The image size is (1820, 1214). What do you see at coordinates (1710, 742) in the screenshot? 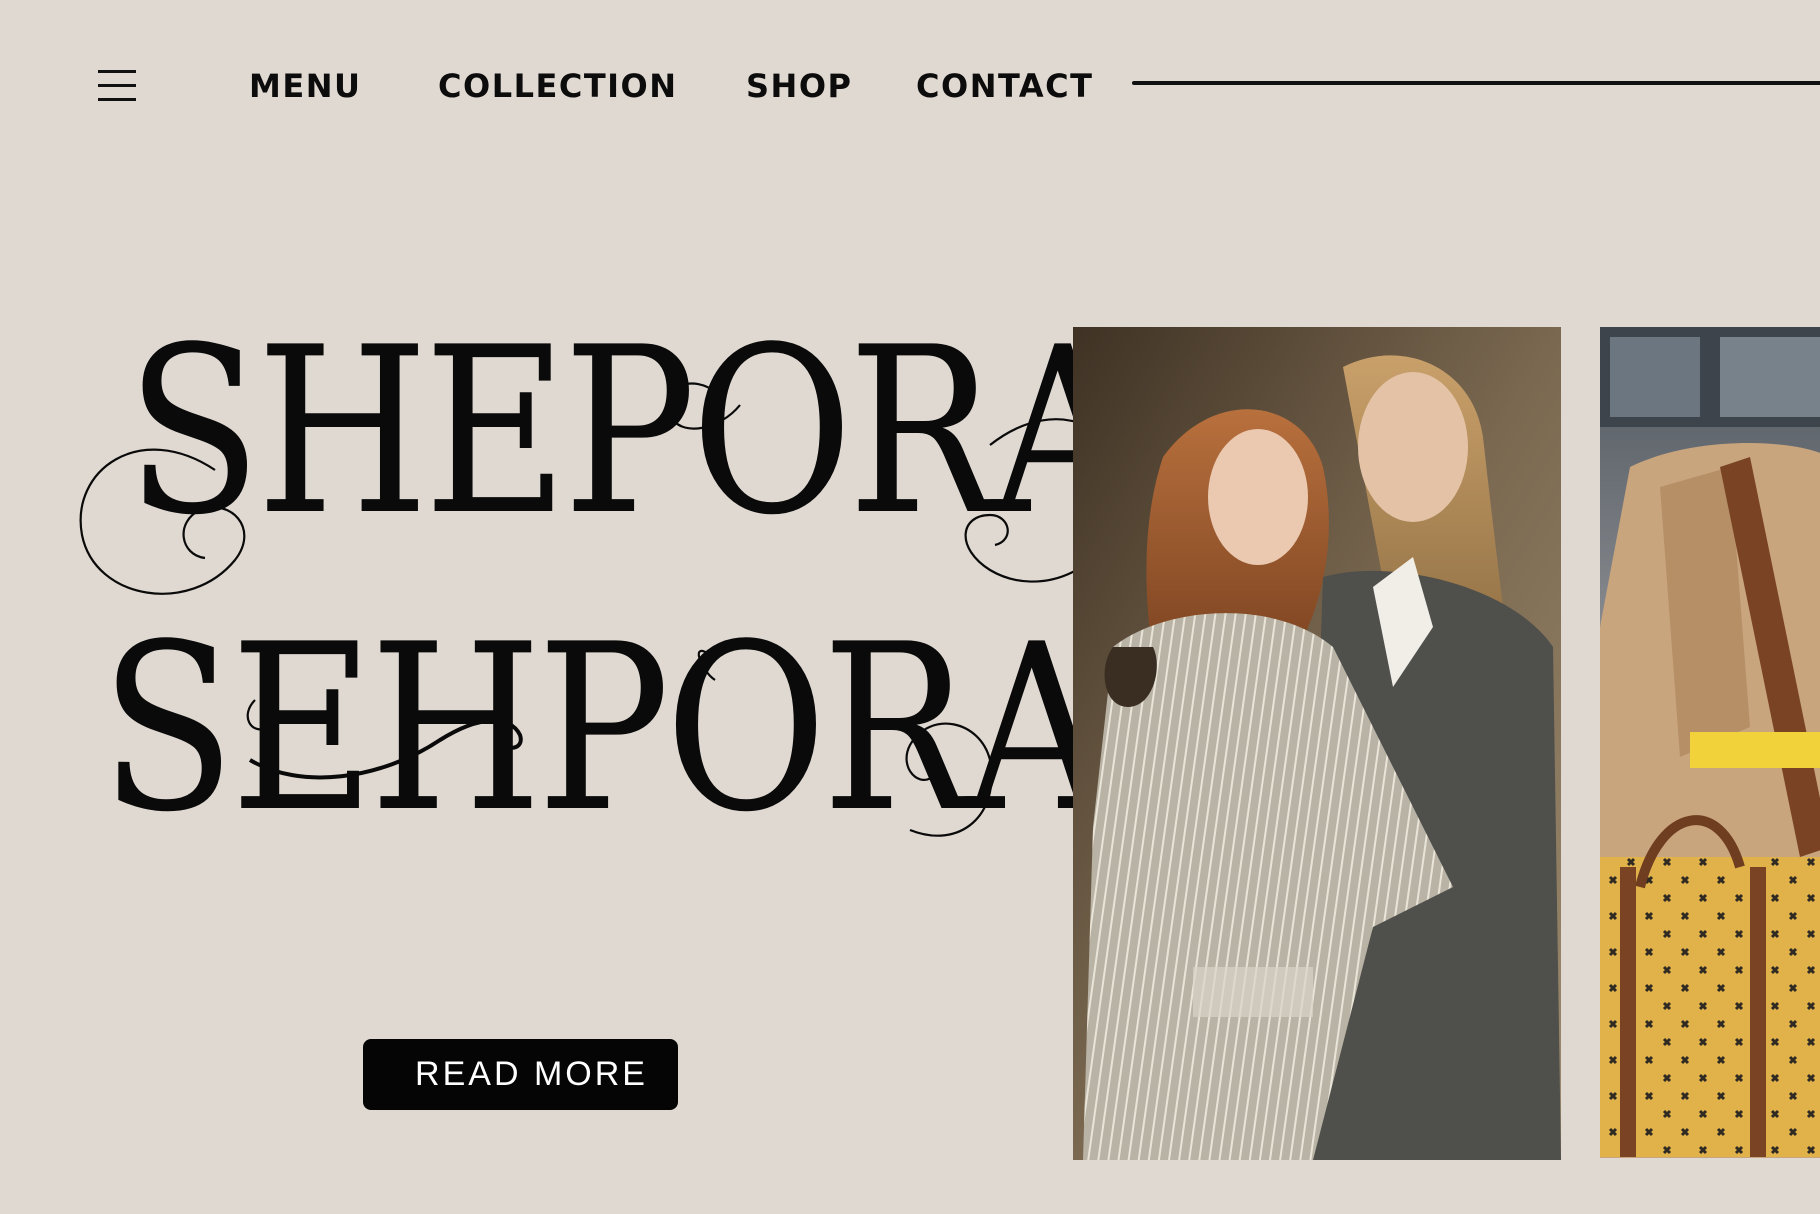
I see `mannequin-with-yellow-bag-photo` at bounding box center [1710, 742].